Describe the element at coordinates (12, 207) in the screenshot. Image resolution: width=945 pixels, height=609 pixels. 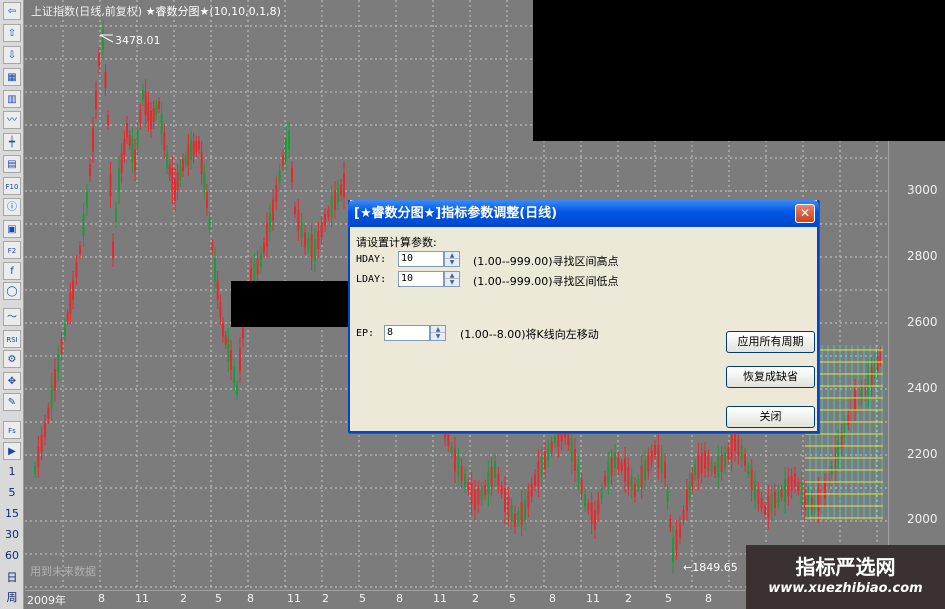
I see `info-icon: ⓘ` at that location.